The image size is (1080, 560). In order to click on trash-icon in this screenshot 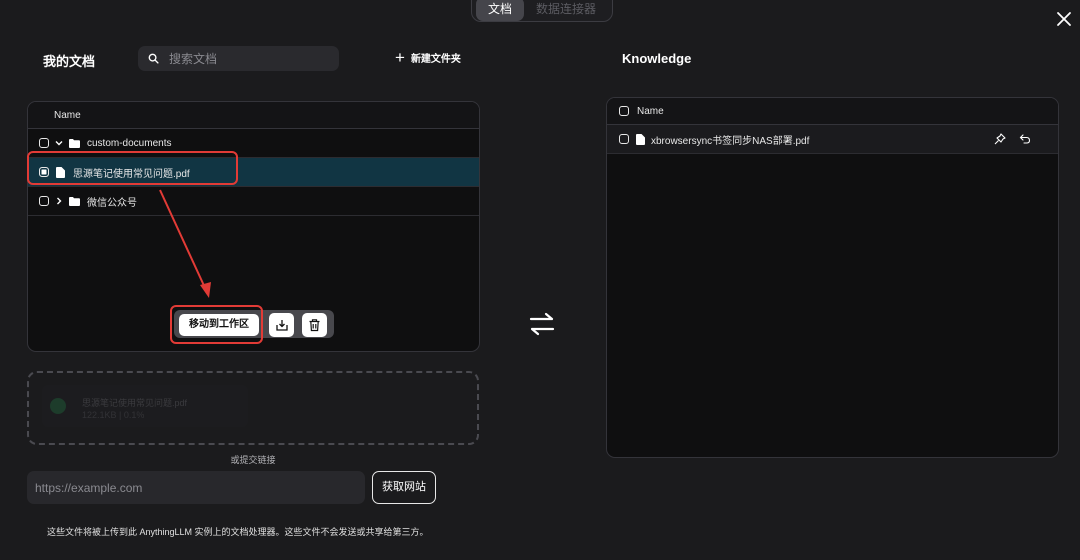, I will do `click(314, 325)`.